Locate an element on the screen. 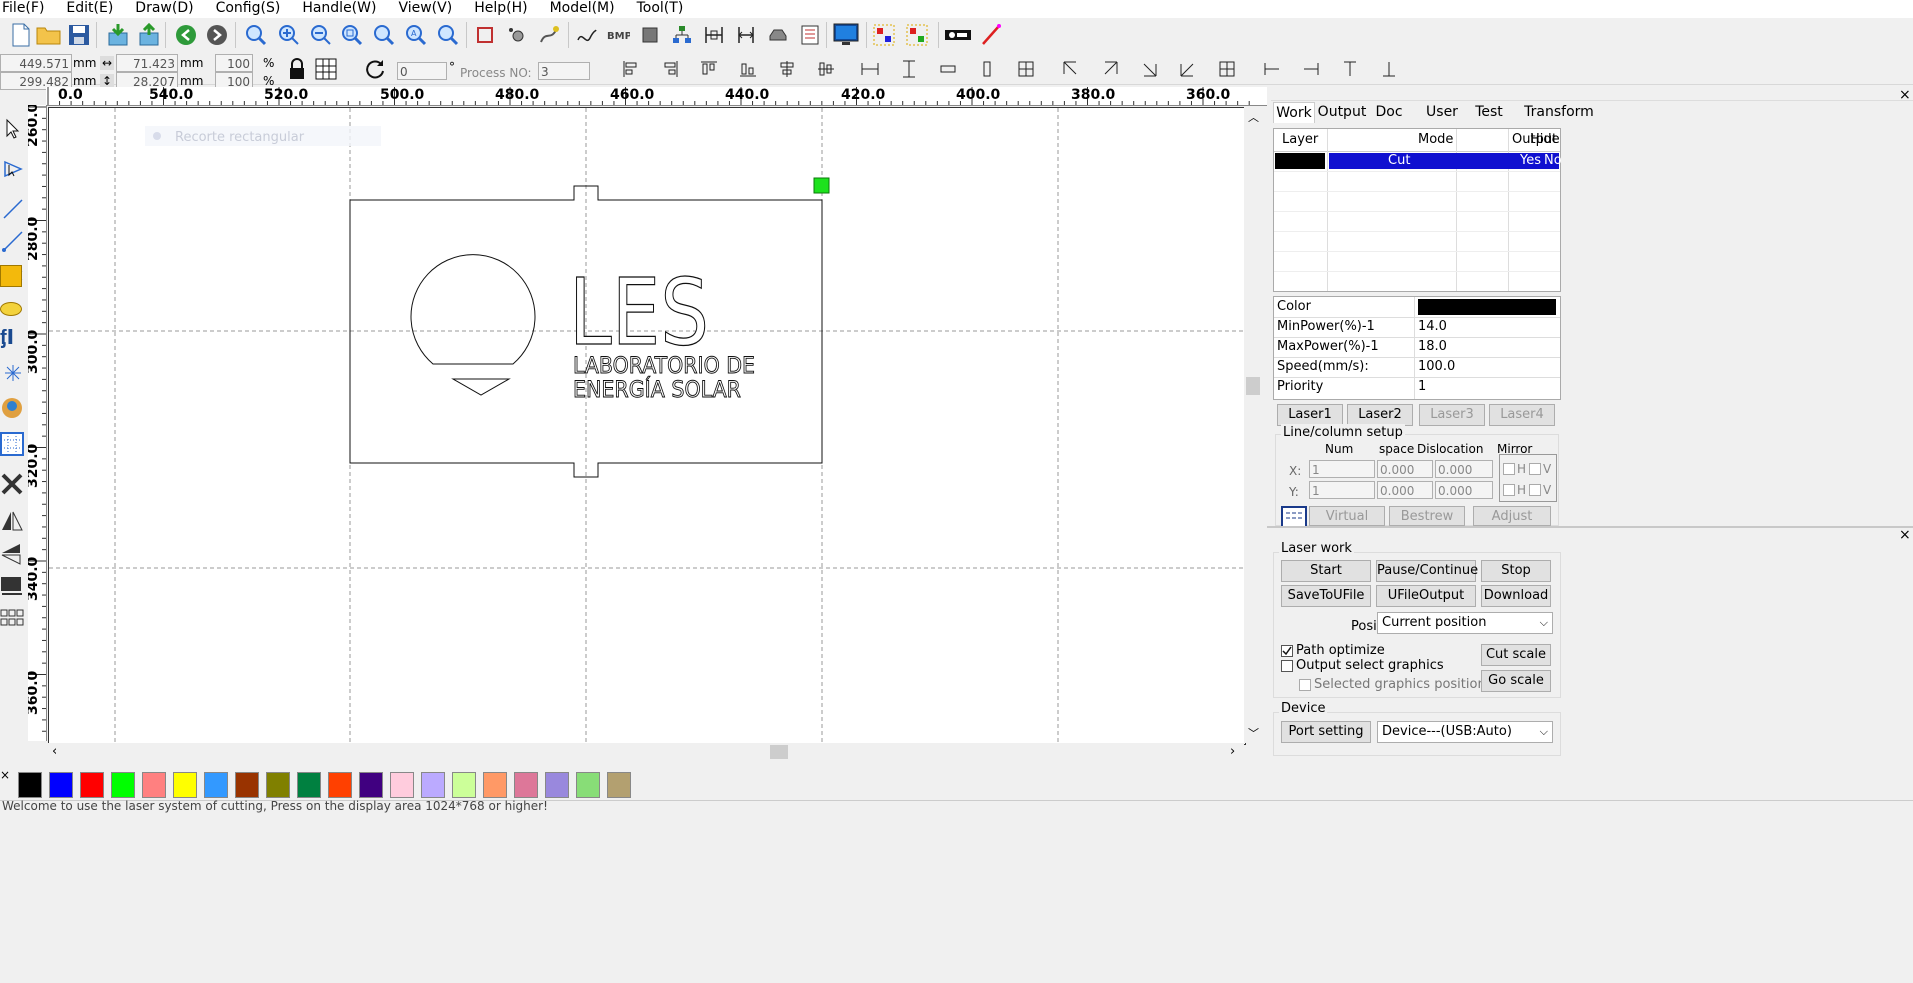 This screenshot has width=1913, height=983. align-bottom-icon is located at coordinates (748, 69).